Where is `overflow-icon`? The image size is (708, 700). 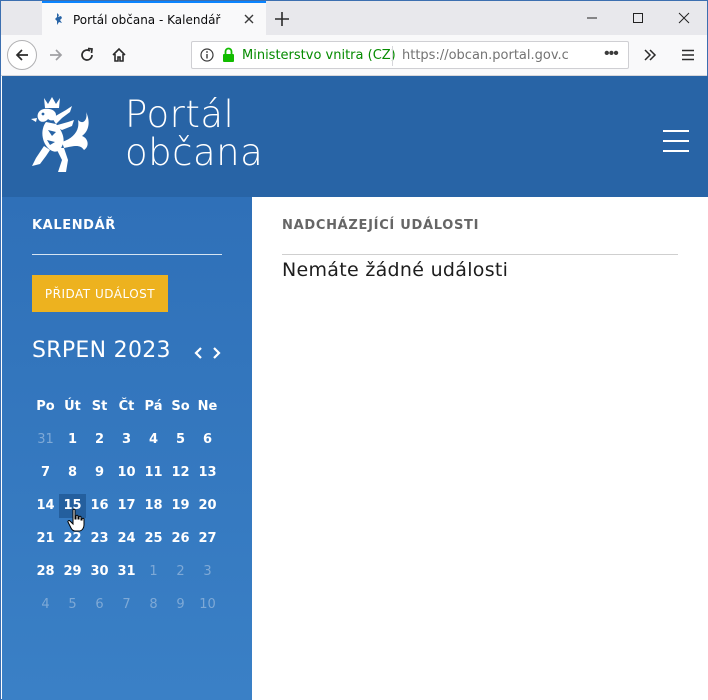
overflow-icon is located at coordinates (650, 55).